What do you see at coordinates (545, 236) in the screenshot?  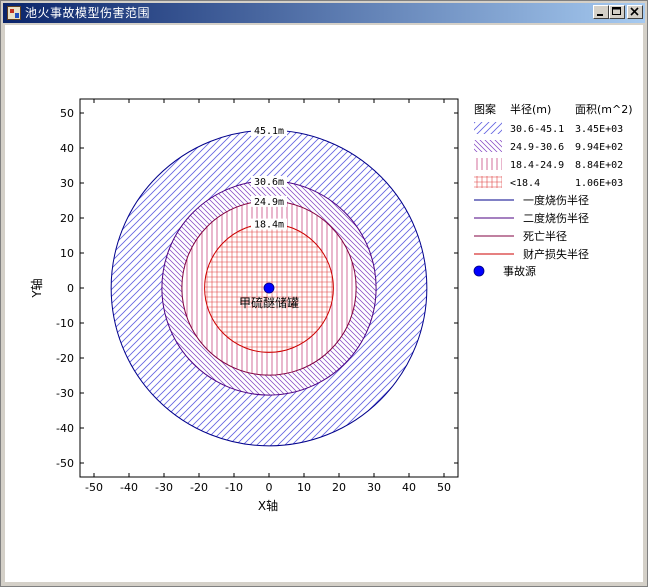 I see `legend-line-label-2: 死亡半径` at bounding box center [545, 236].